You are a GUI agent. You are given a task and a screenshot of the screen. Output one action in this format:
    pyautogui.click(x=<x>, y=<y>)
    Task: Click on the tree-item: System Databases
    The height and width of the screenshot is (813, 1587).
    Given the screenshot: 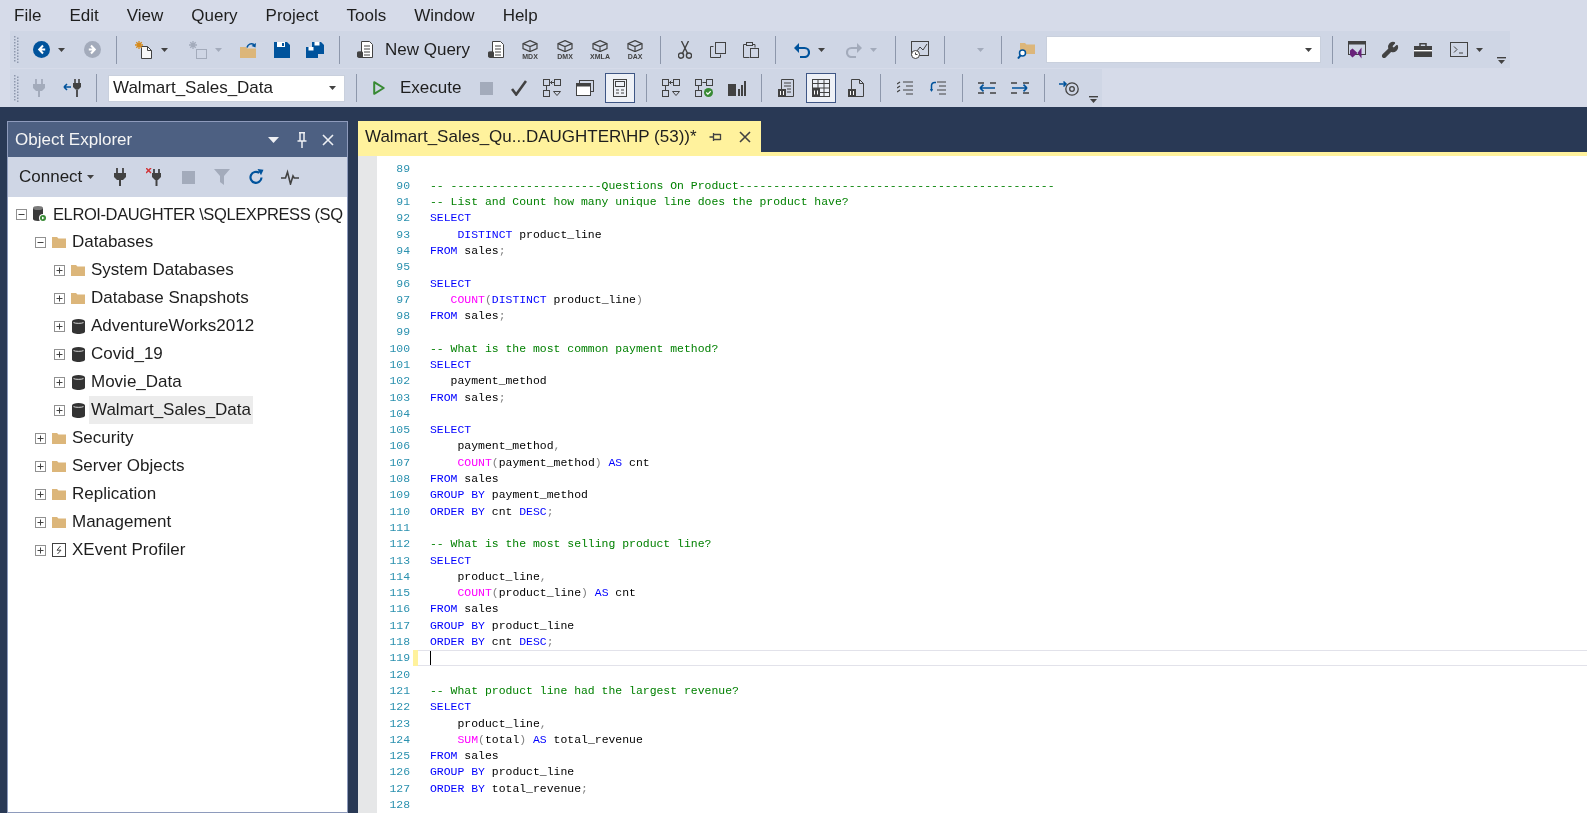 What is the action you would take?
    pyautogui.click(x=162, y=270)
    